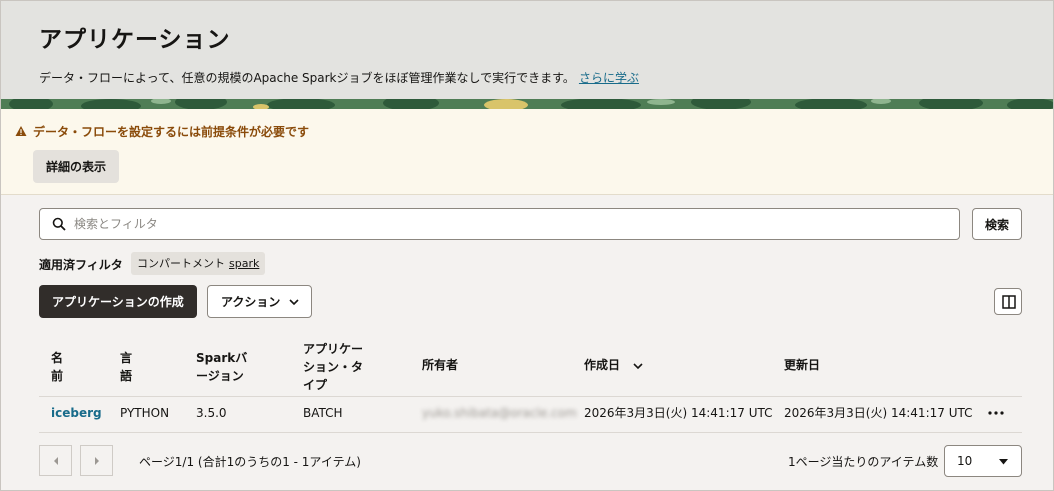 The height and width of the screenshot is (491, 1054). What do you see at coordinates (81, 265) in the screenshot?
I see `applied-filters-label: 適用済フィルタ` at bounding box center [81, 265].